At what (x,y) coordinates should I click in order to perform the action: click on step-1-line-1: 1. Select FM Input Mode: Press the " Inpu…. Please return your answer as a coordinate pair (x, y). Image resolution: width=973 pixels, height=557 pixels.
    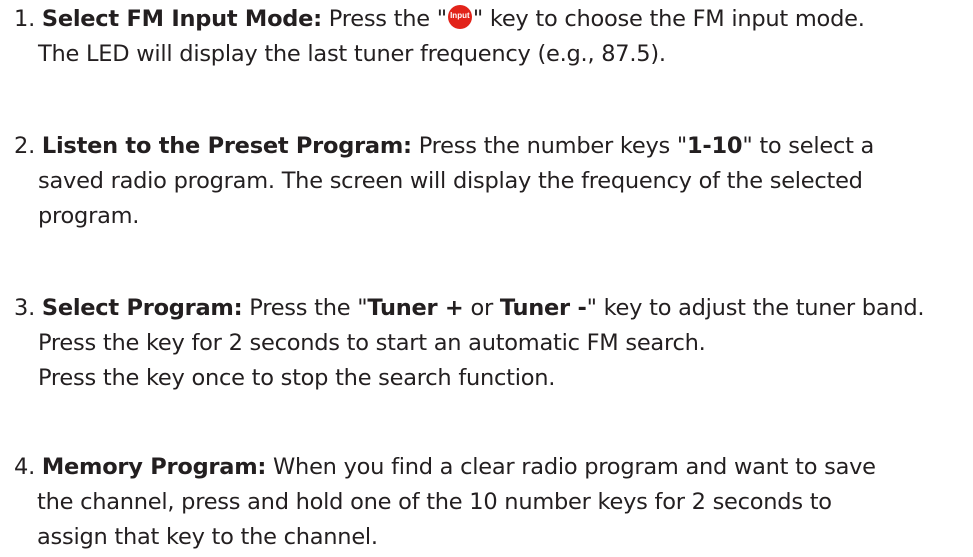
    Looking at the image, I should click on (439, 19).